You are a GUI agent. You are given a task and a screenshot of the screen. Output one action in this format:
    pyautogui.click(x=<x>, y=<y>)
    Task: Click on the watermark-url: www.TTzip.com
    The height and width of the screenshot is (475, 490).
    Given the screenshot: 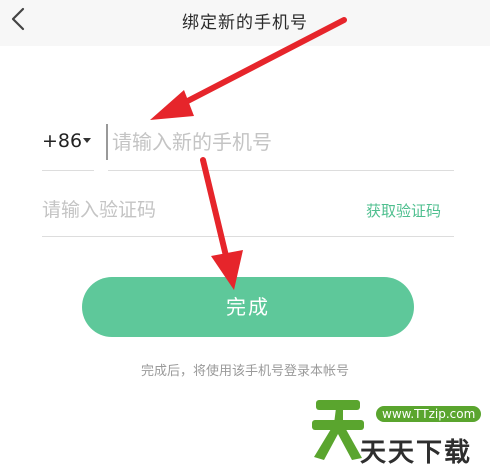 What is the action you would take?
    pyautogui.click(x=429, y=414)
    